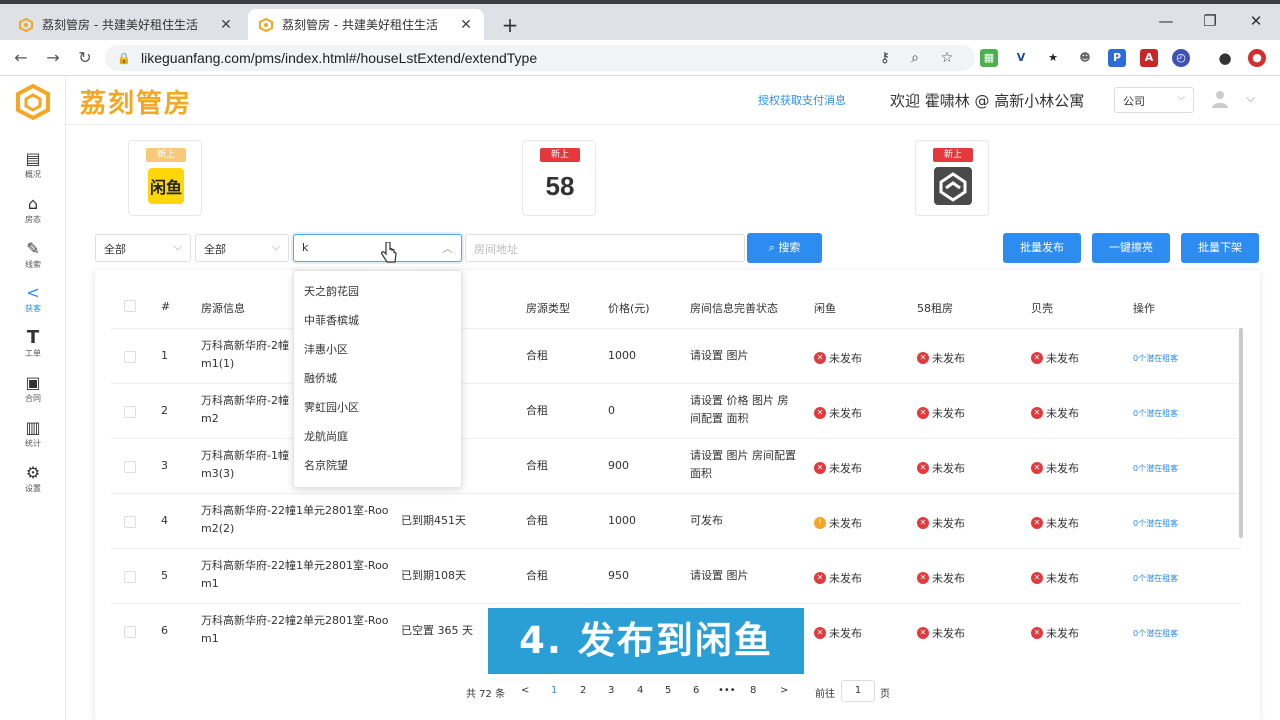  Describe the element at coordinates (377, 407) in the screenshot. I see `dropdown-option: 霁虹园小区` at that location.